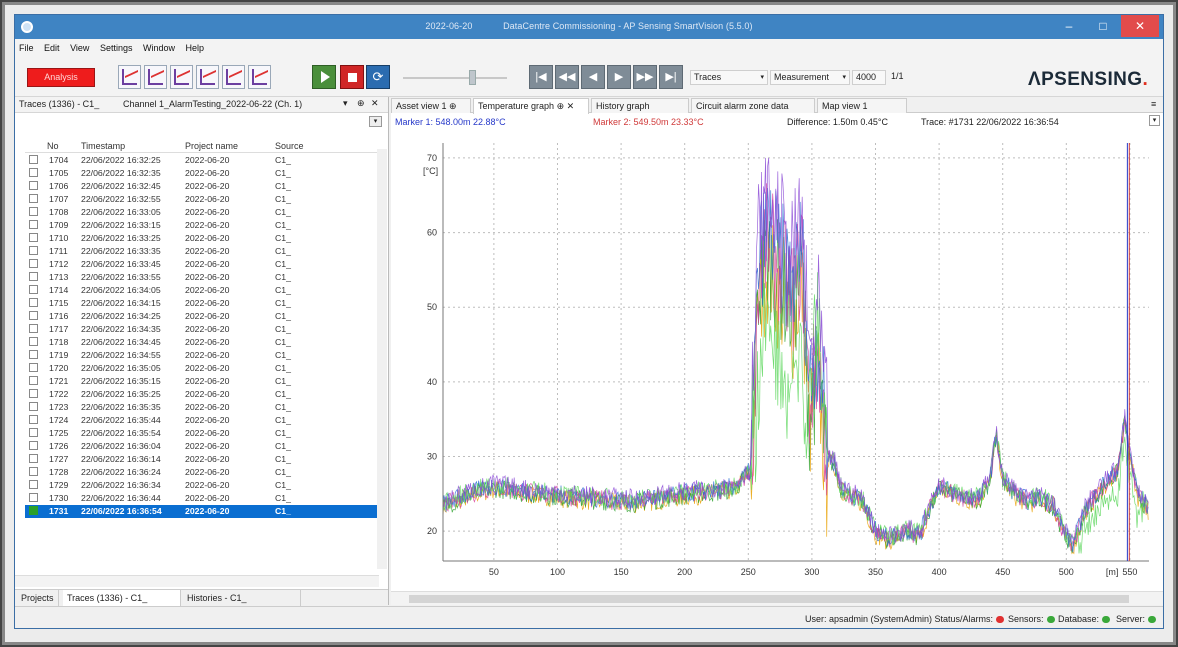 The height and width of the screenshot is (647, 1178). What do you see at coordinates (431, 105) in the screenshot?
I see `tab-asset-view: Asset view 1 ⊕` at bounding box center [431, 105].